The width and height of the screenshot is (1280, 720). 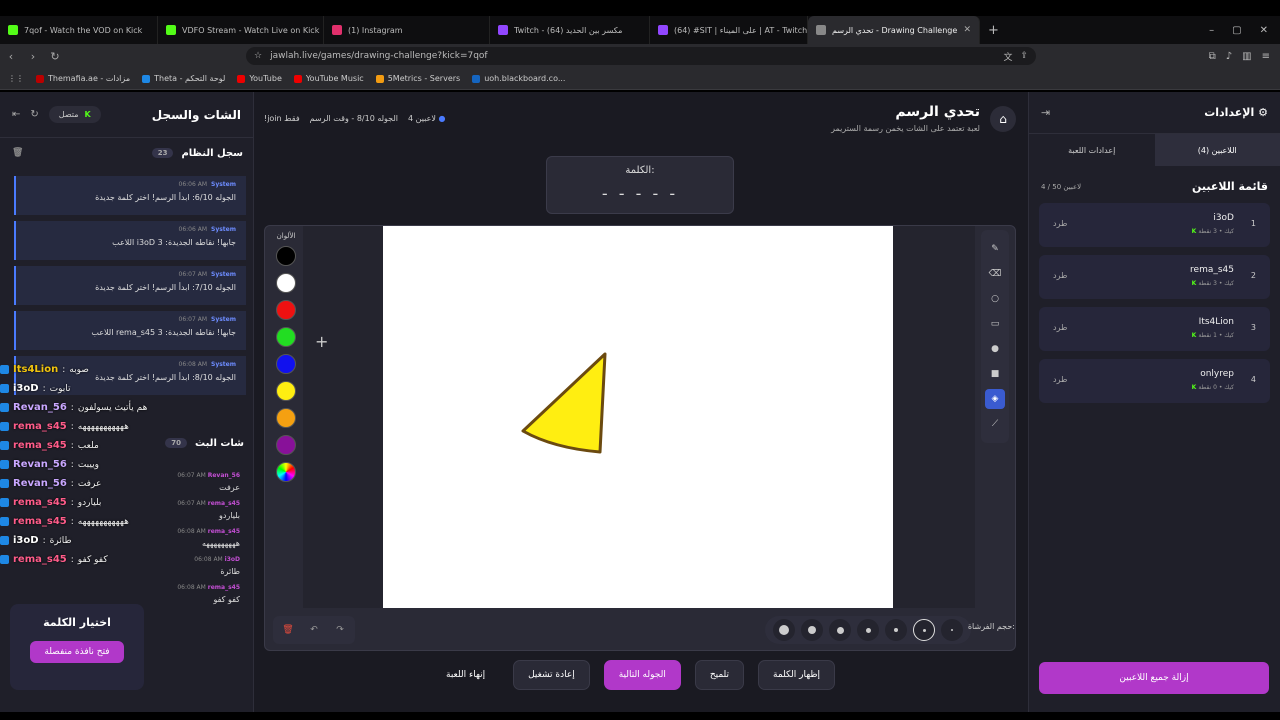 What do you see at coordinates (1266, 56) in the screenshot?
I see `menu-icon: ≡` at bounding box center [1266, 56].